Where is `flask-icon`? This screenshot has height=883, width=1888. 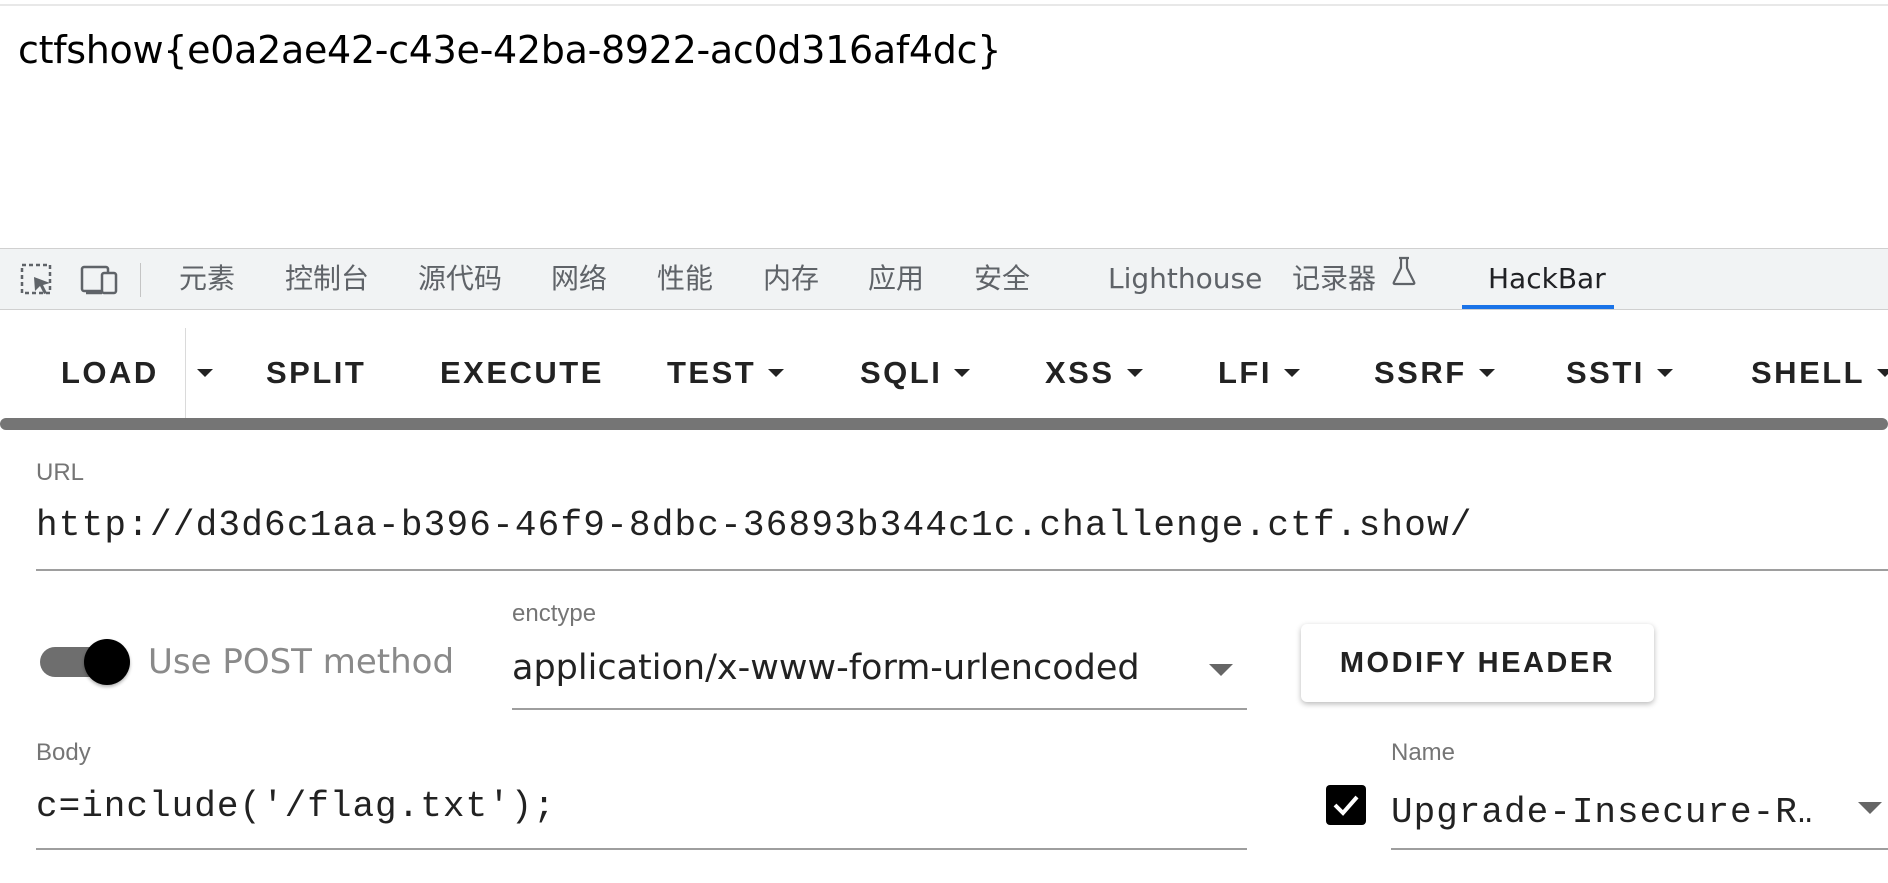 flask-icon is located at coordinates (1404, 277).